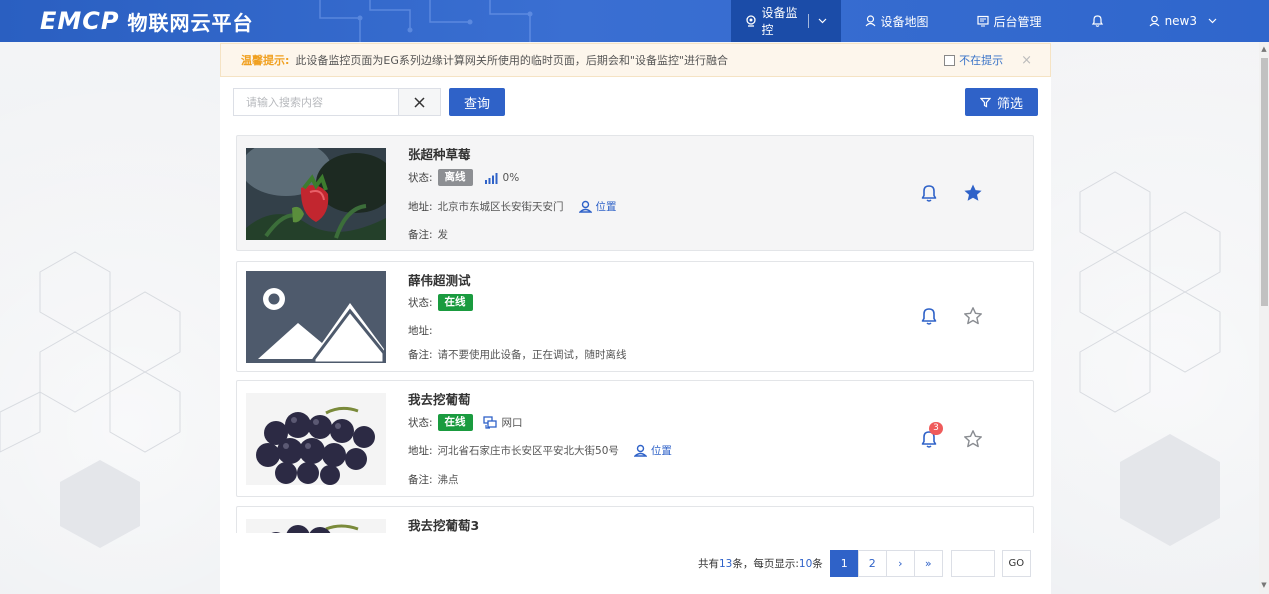  Describe the element at coordinates (1180, 21) in the screenshot. I see `username: new3` at that location.